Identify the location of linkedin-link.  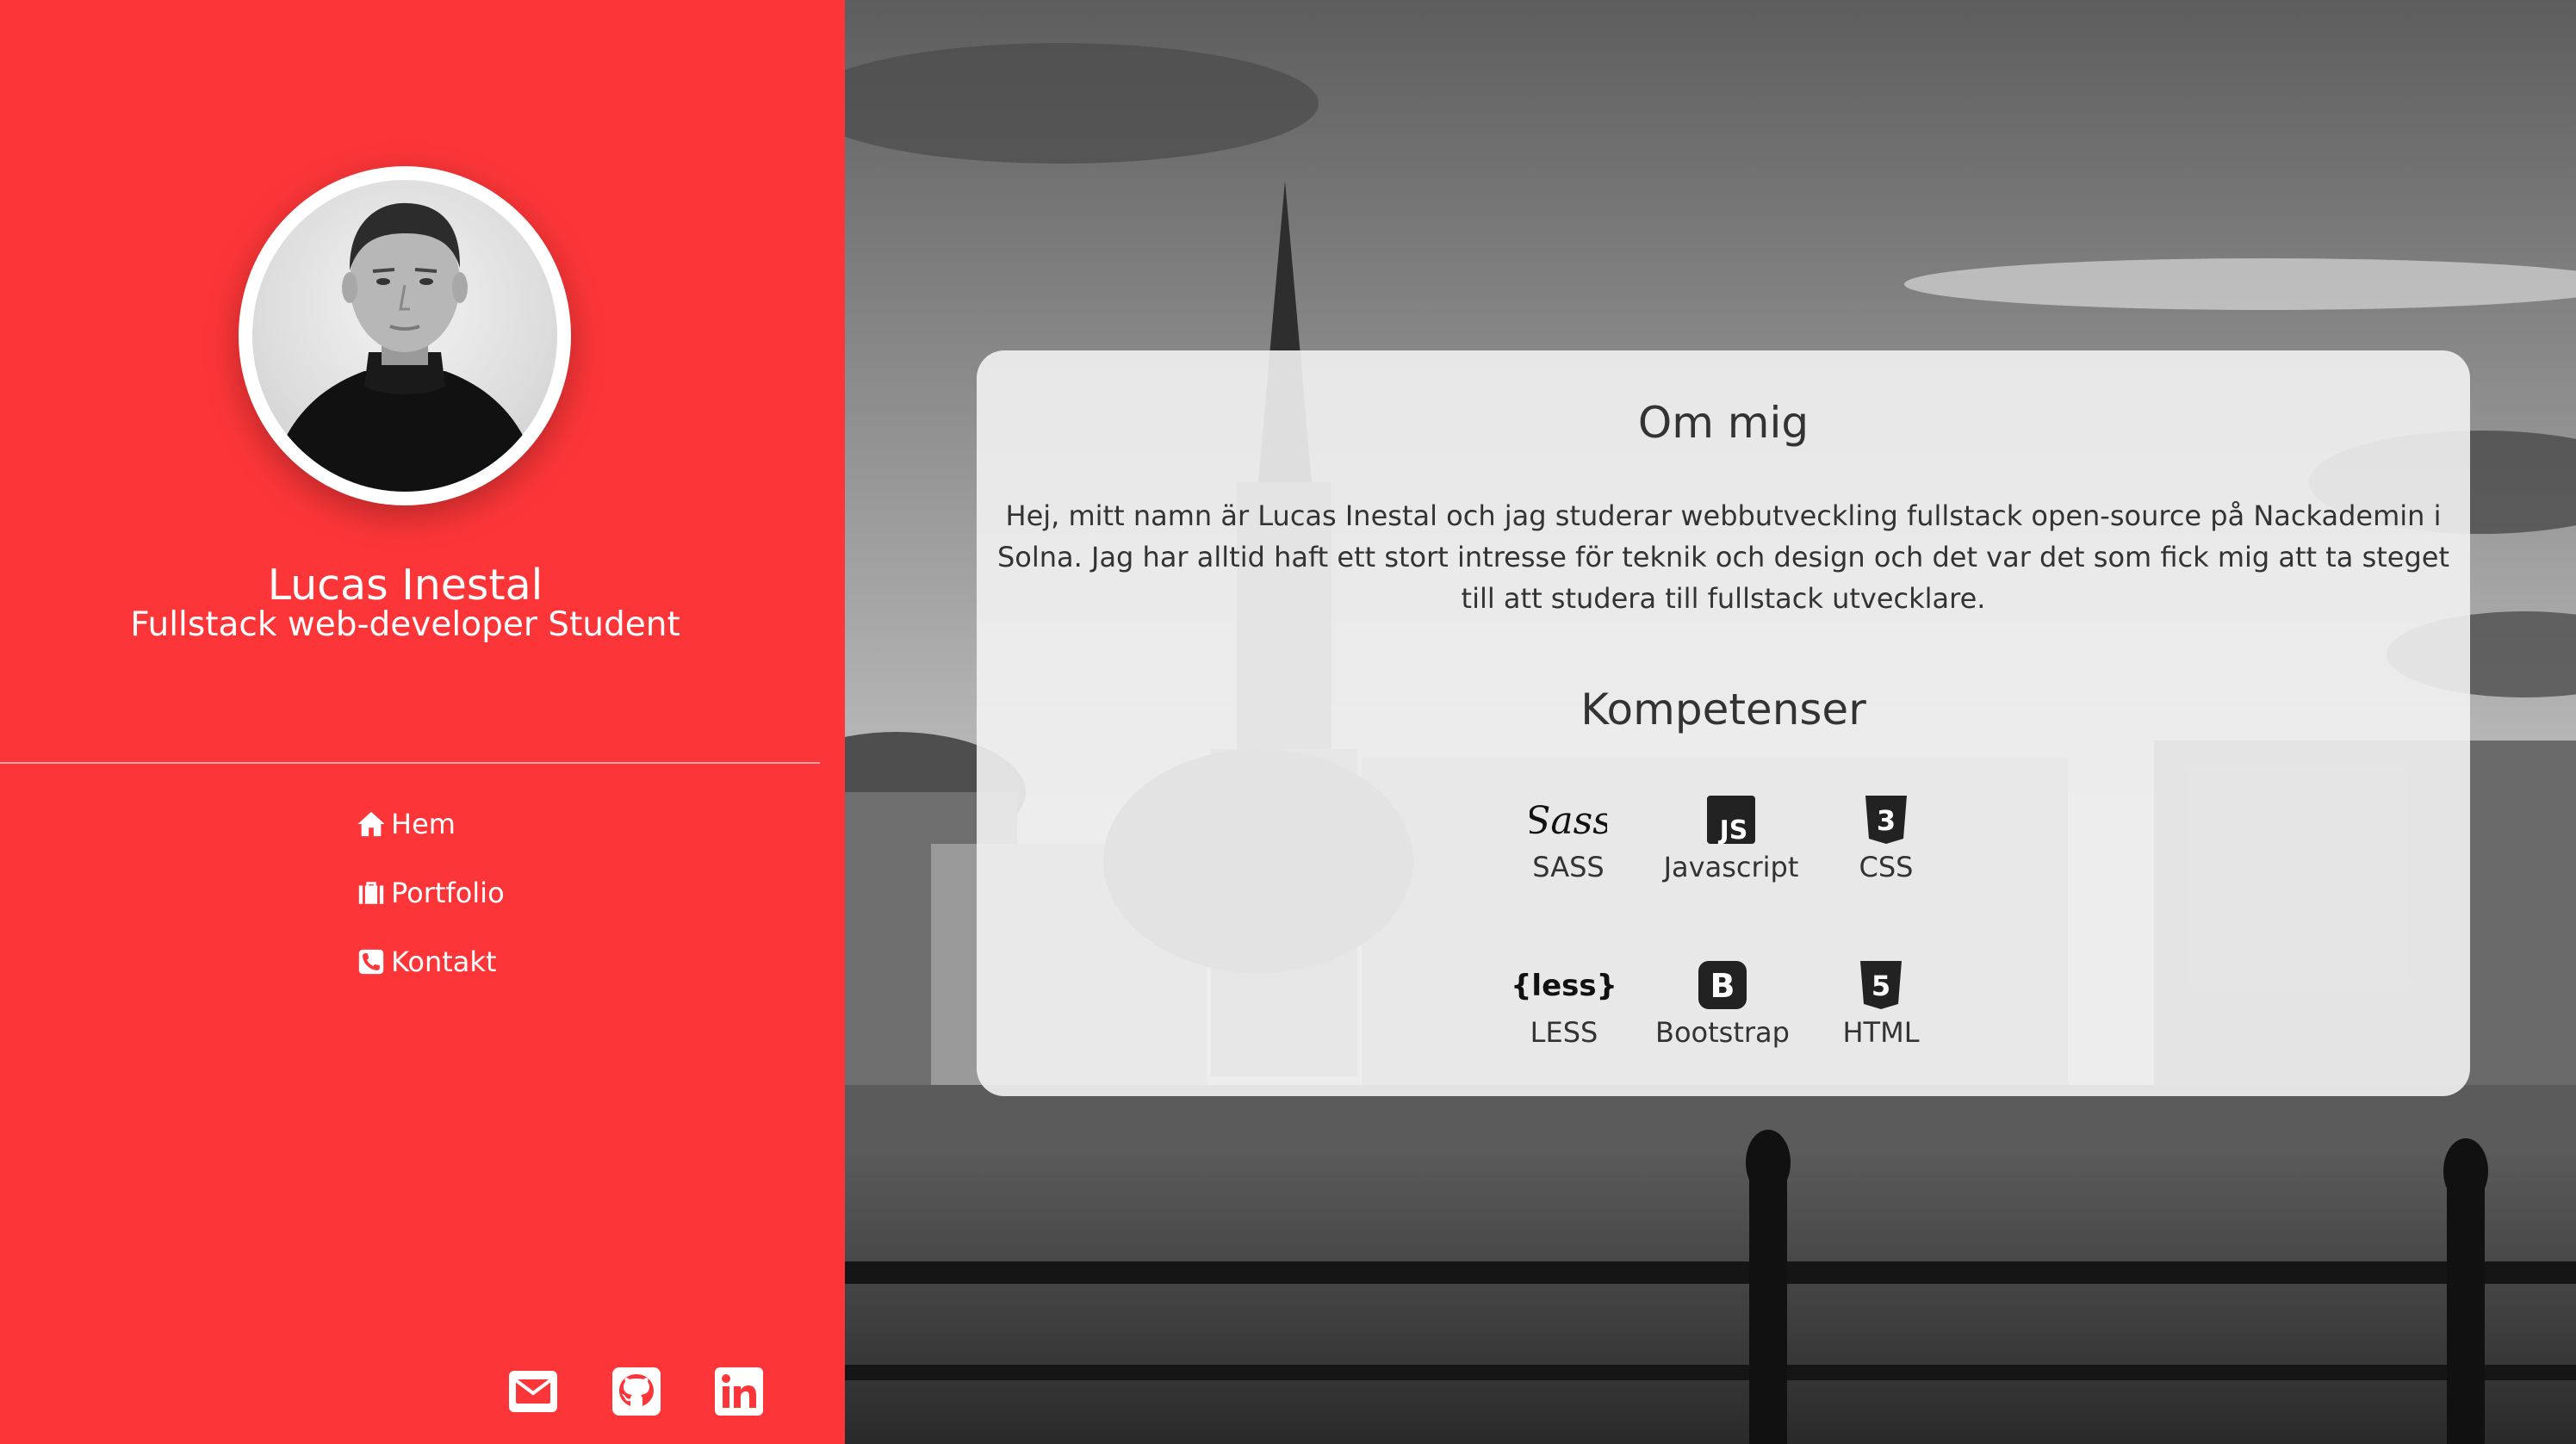
(739, 1391).